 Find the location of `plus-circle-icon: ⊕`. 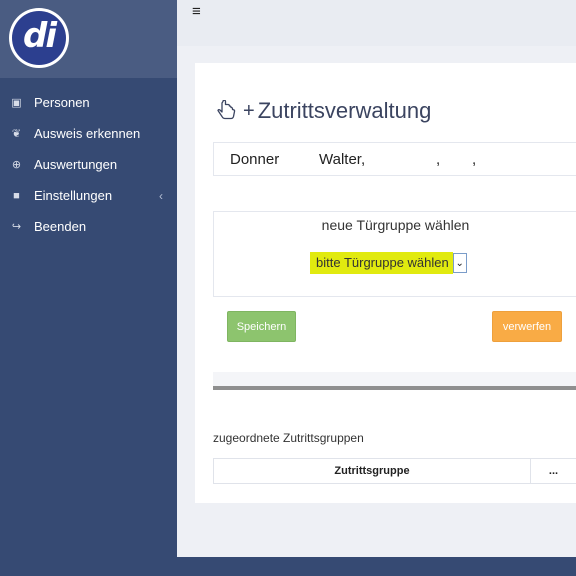

plus-circle-icon: ⊕ is located at coordinates (16, 165).